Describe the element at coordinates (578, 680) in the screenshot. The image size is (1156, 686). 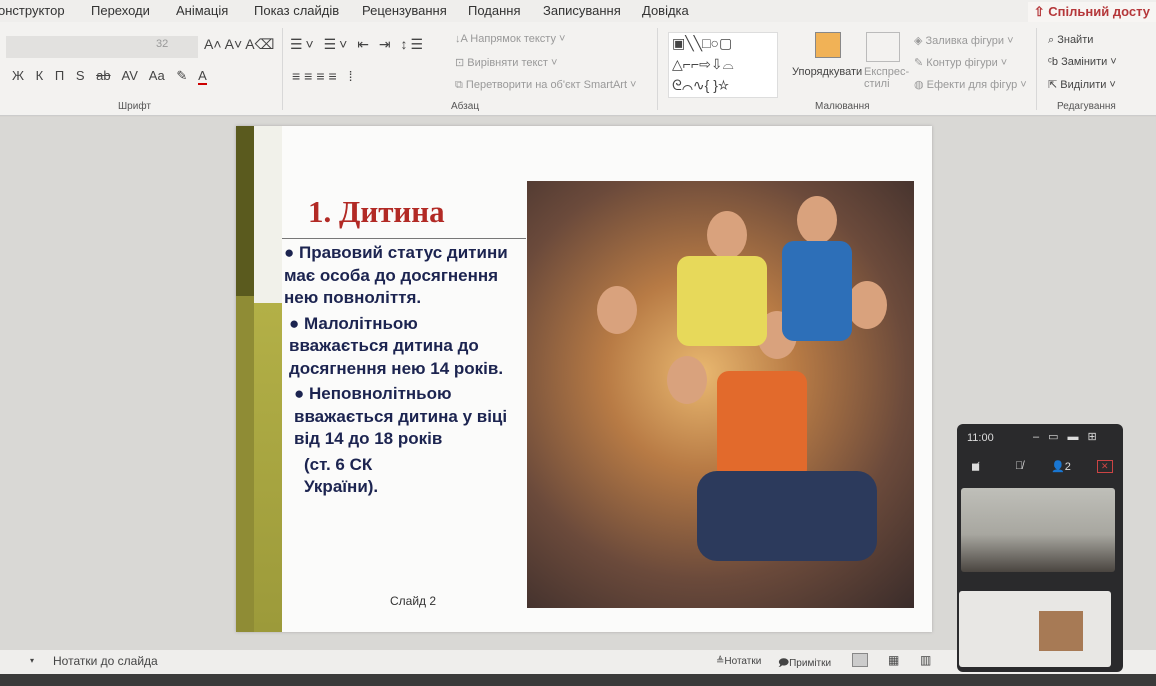
I see `taskbar` at that location.